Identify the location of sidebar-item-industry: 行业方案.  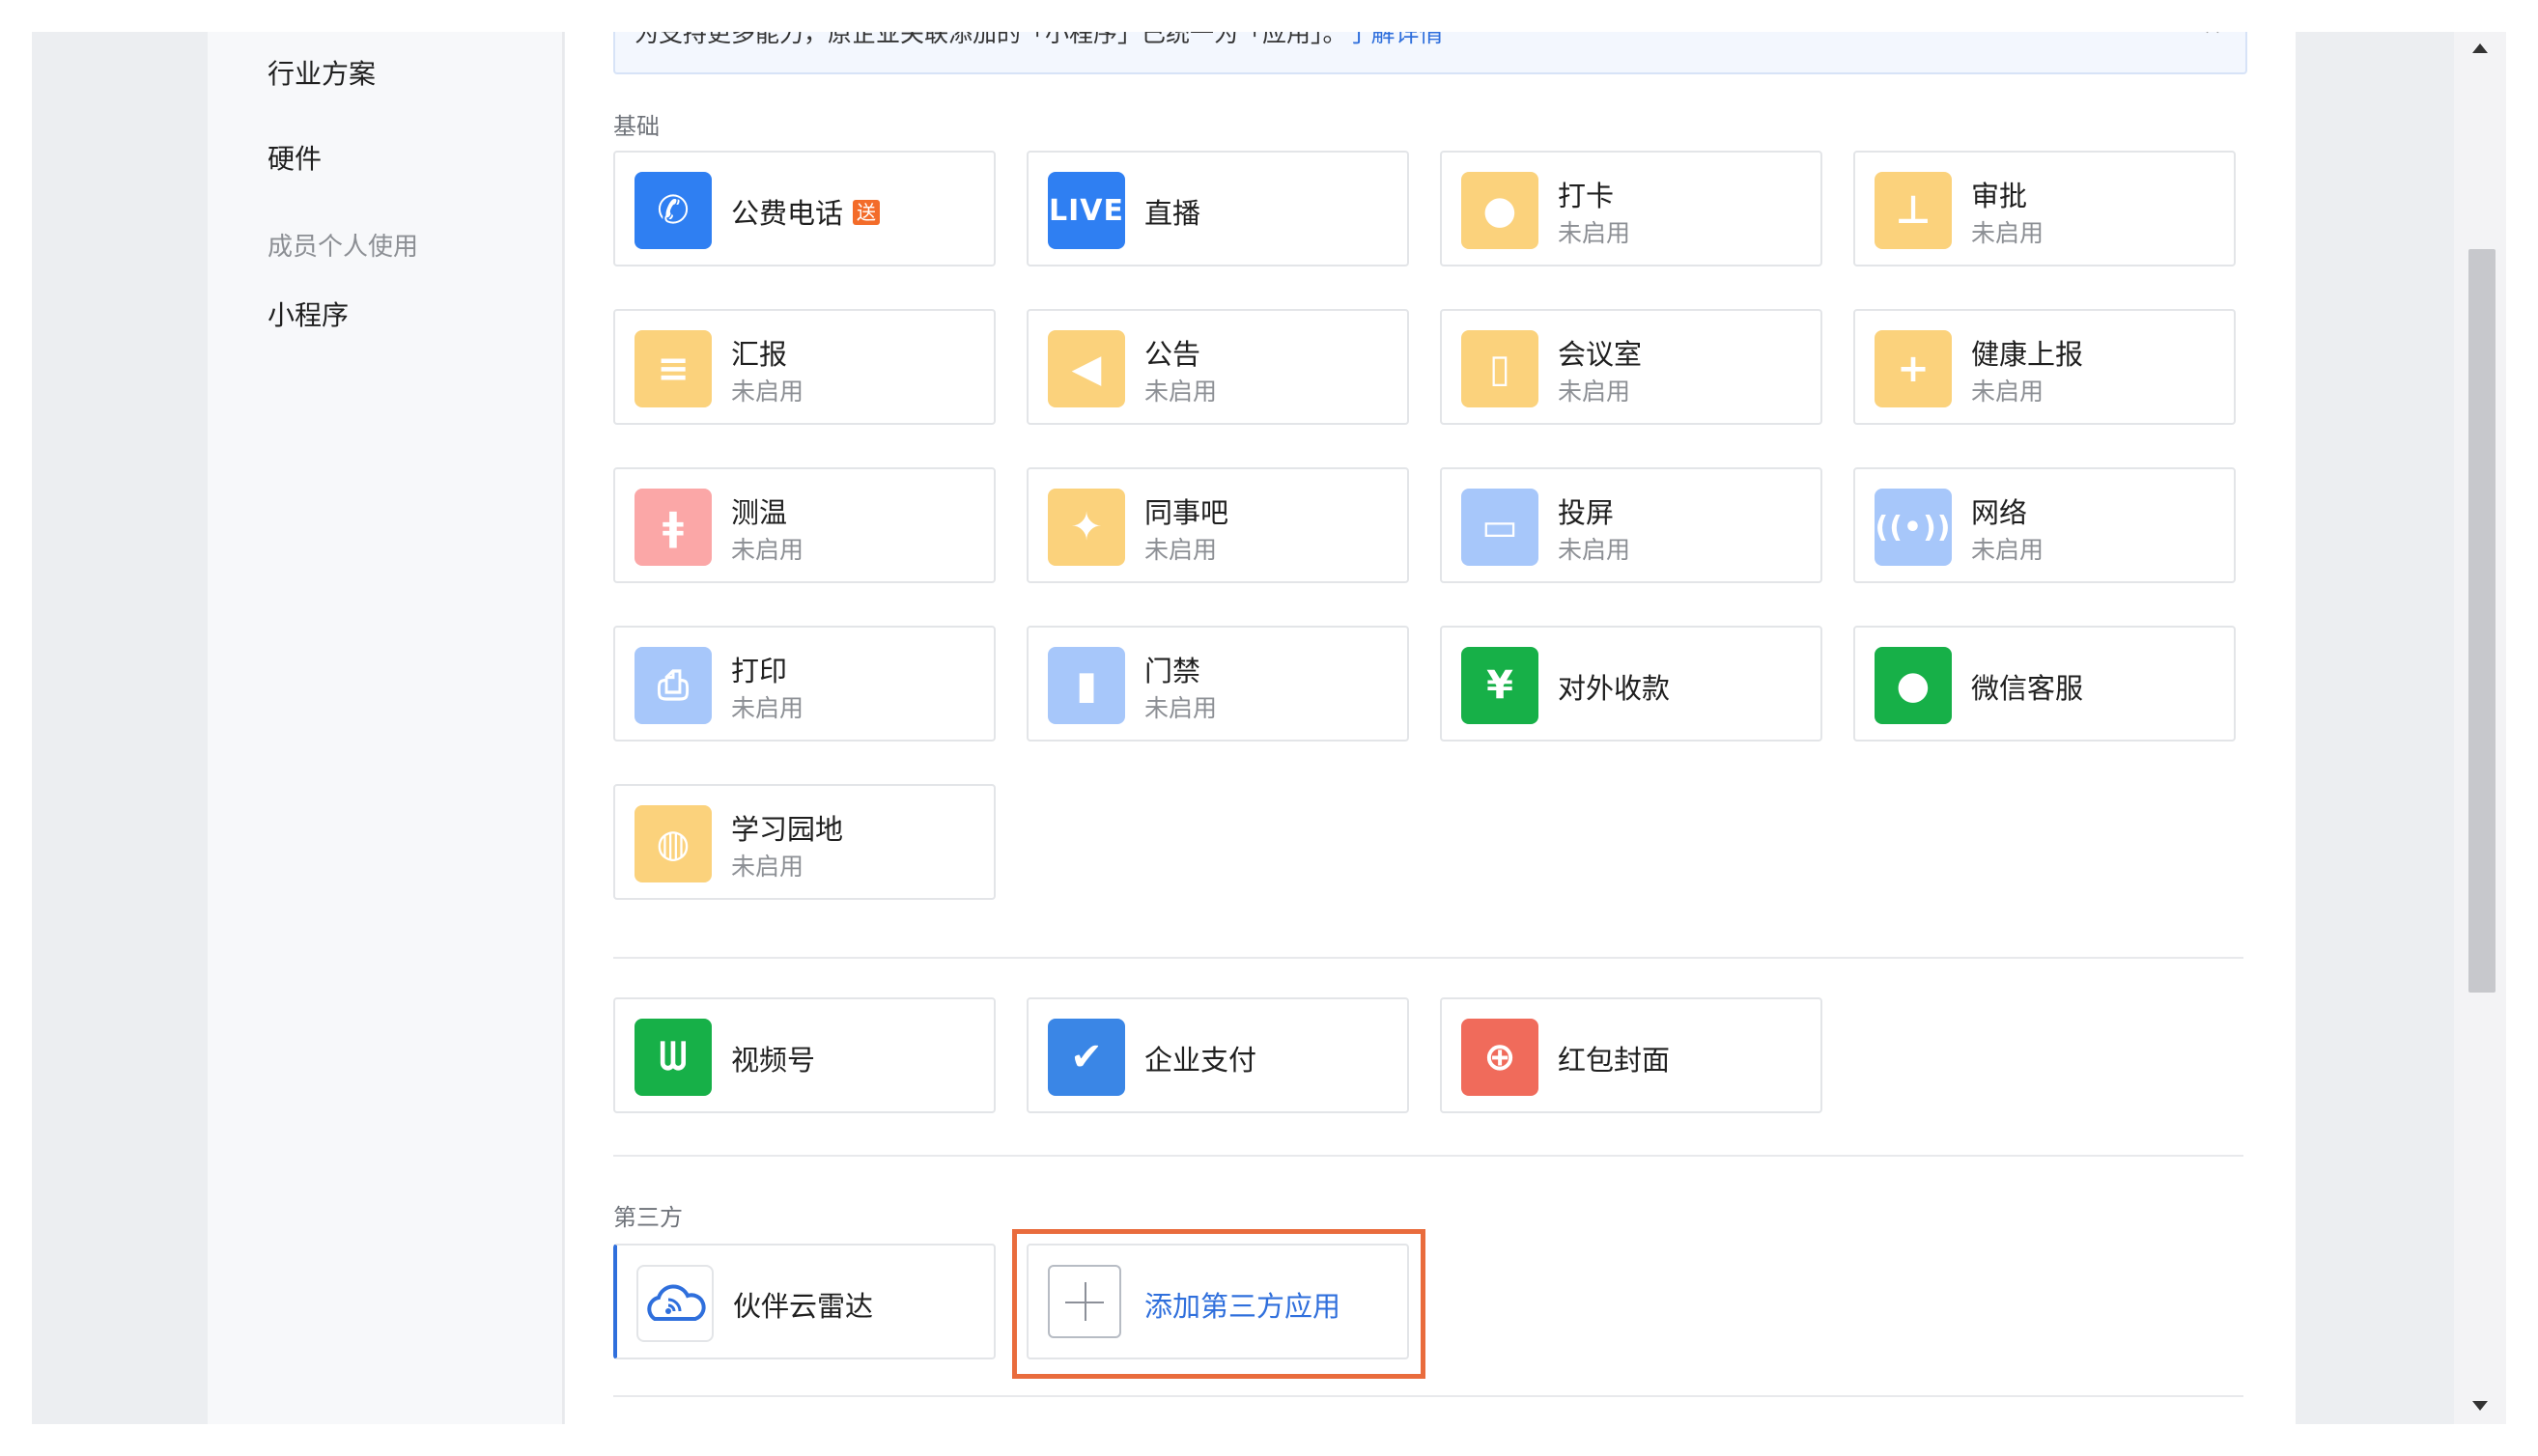
(322, 73).